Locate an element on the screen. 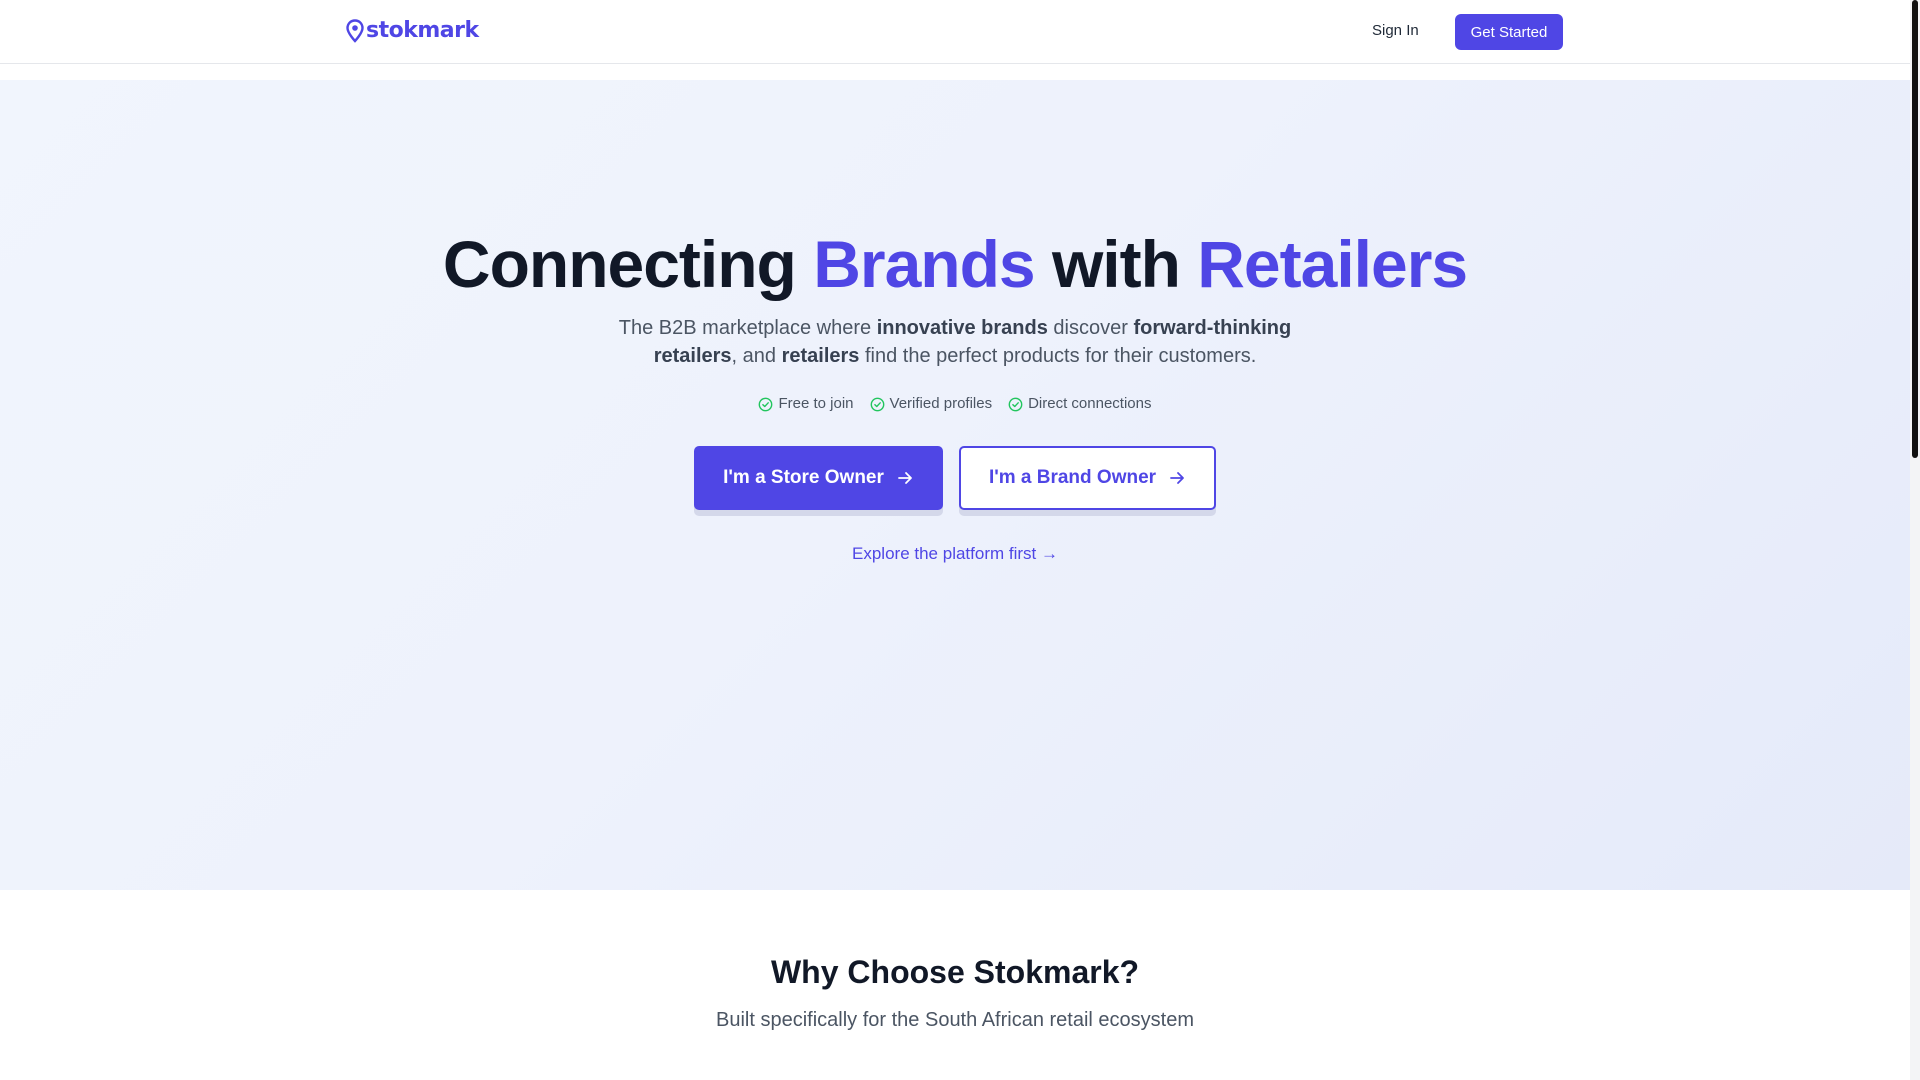 The height and width of the screenshot is (1080, 1920). brand-owner-button: I'm a Brand Owner is located at coordinates (1087, 478).